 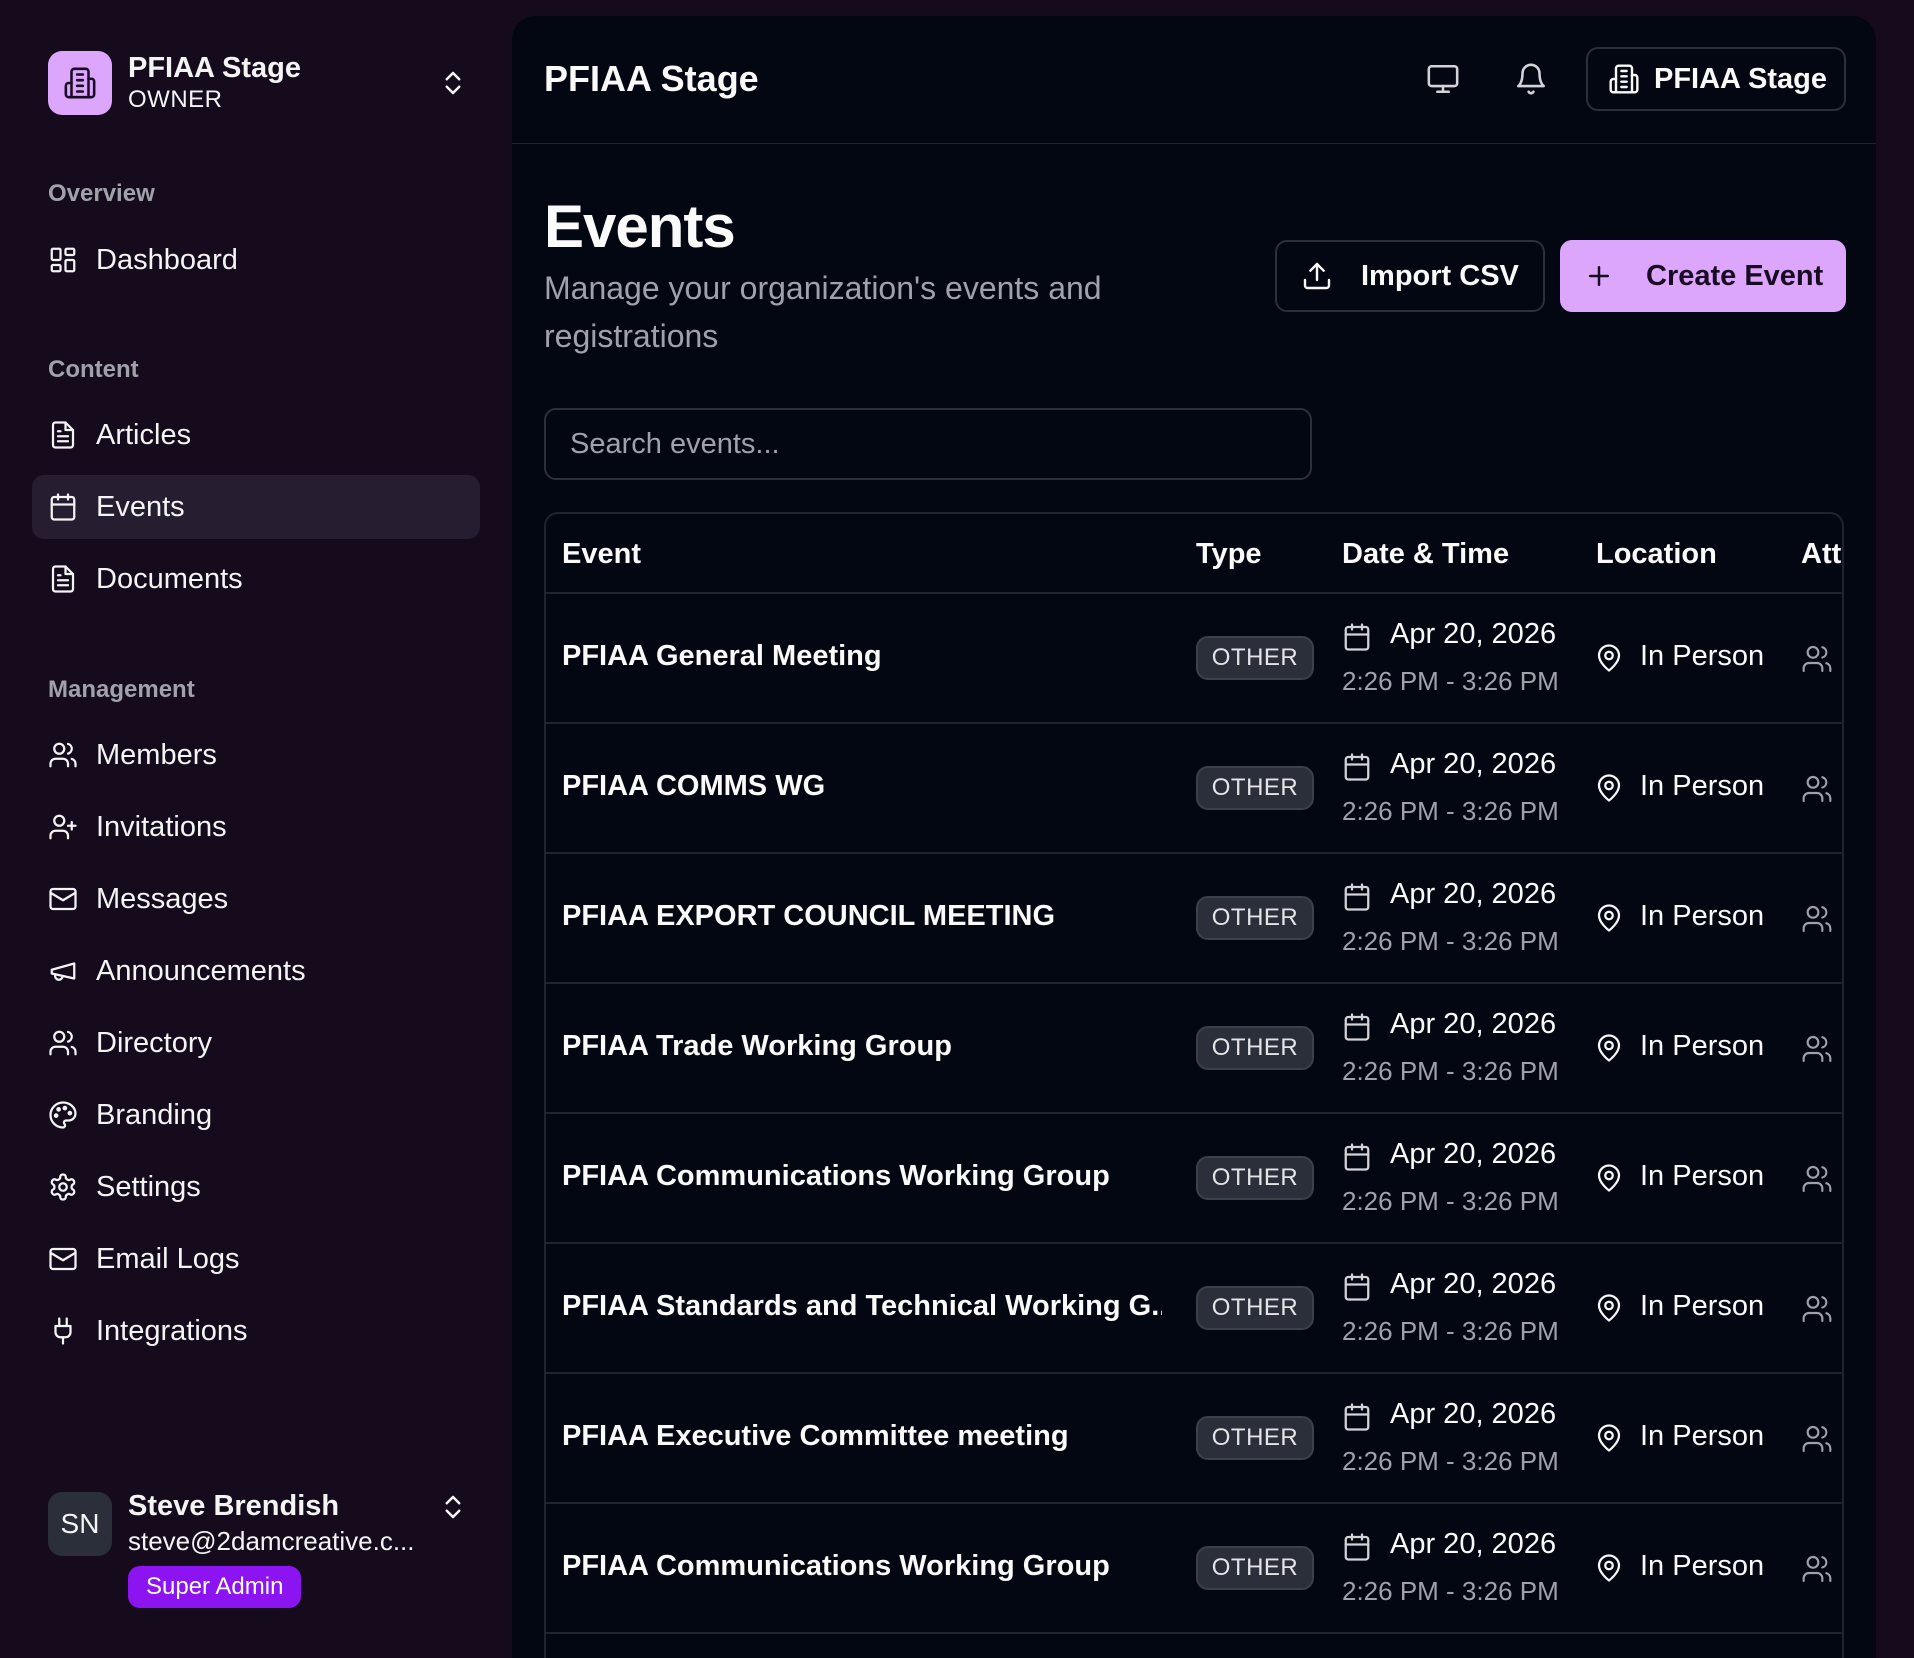 I want to click on org-select-button: PFIAA Stage, so click(x=1716, y=79).